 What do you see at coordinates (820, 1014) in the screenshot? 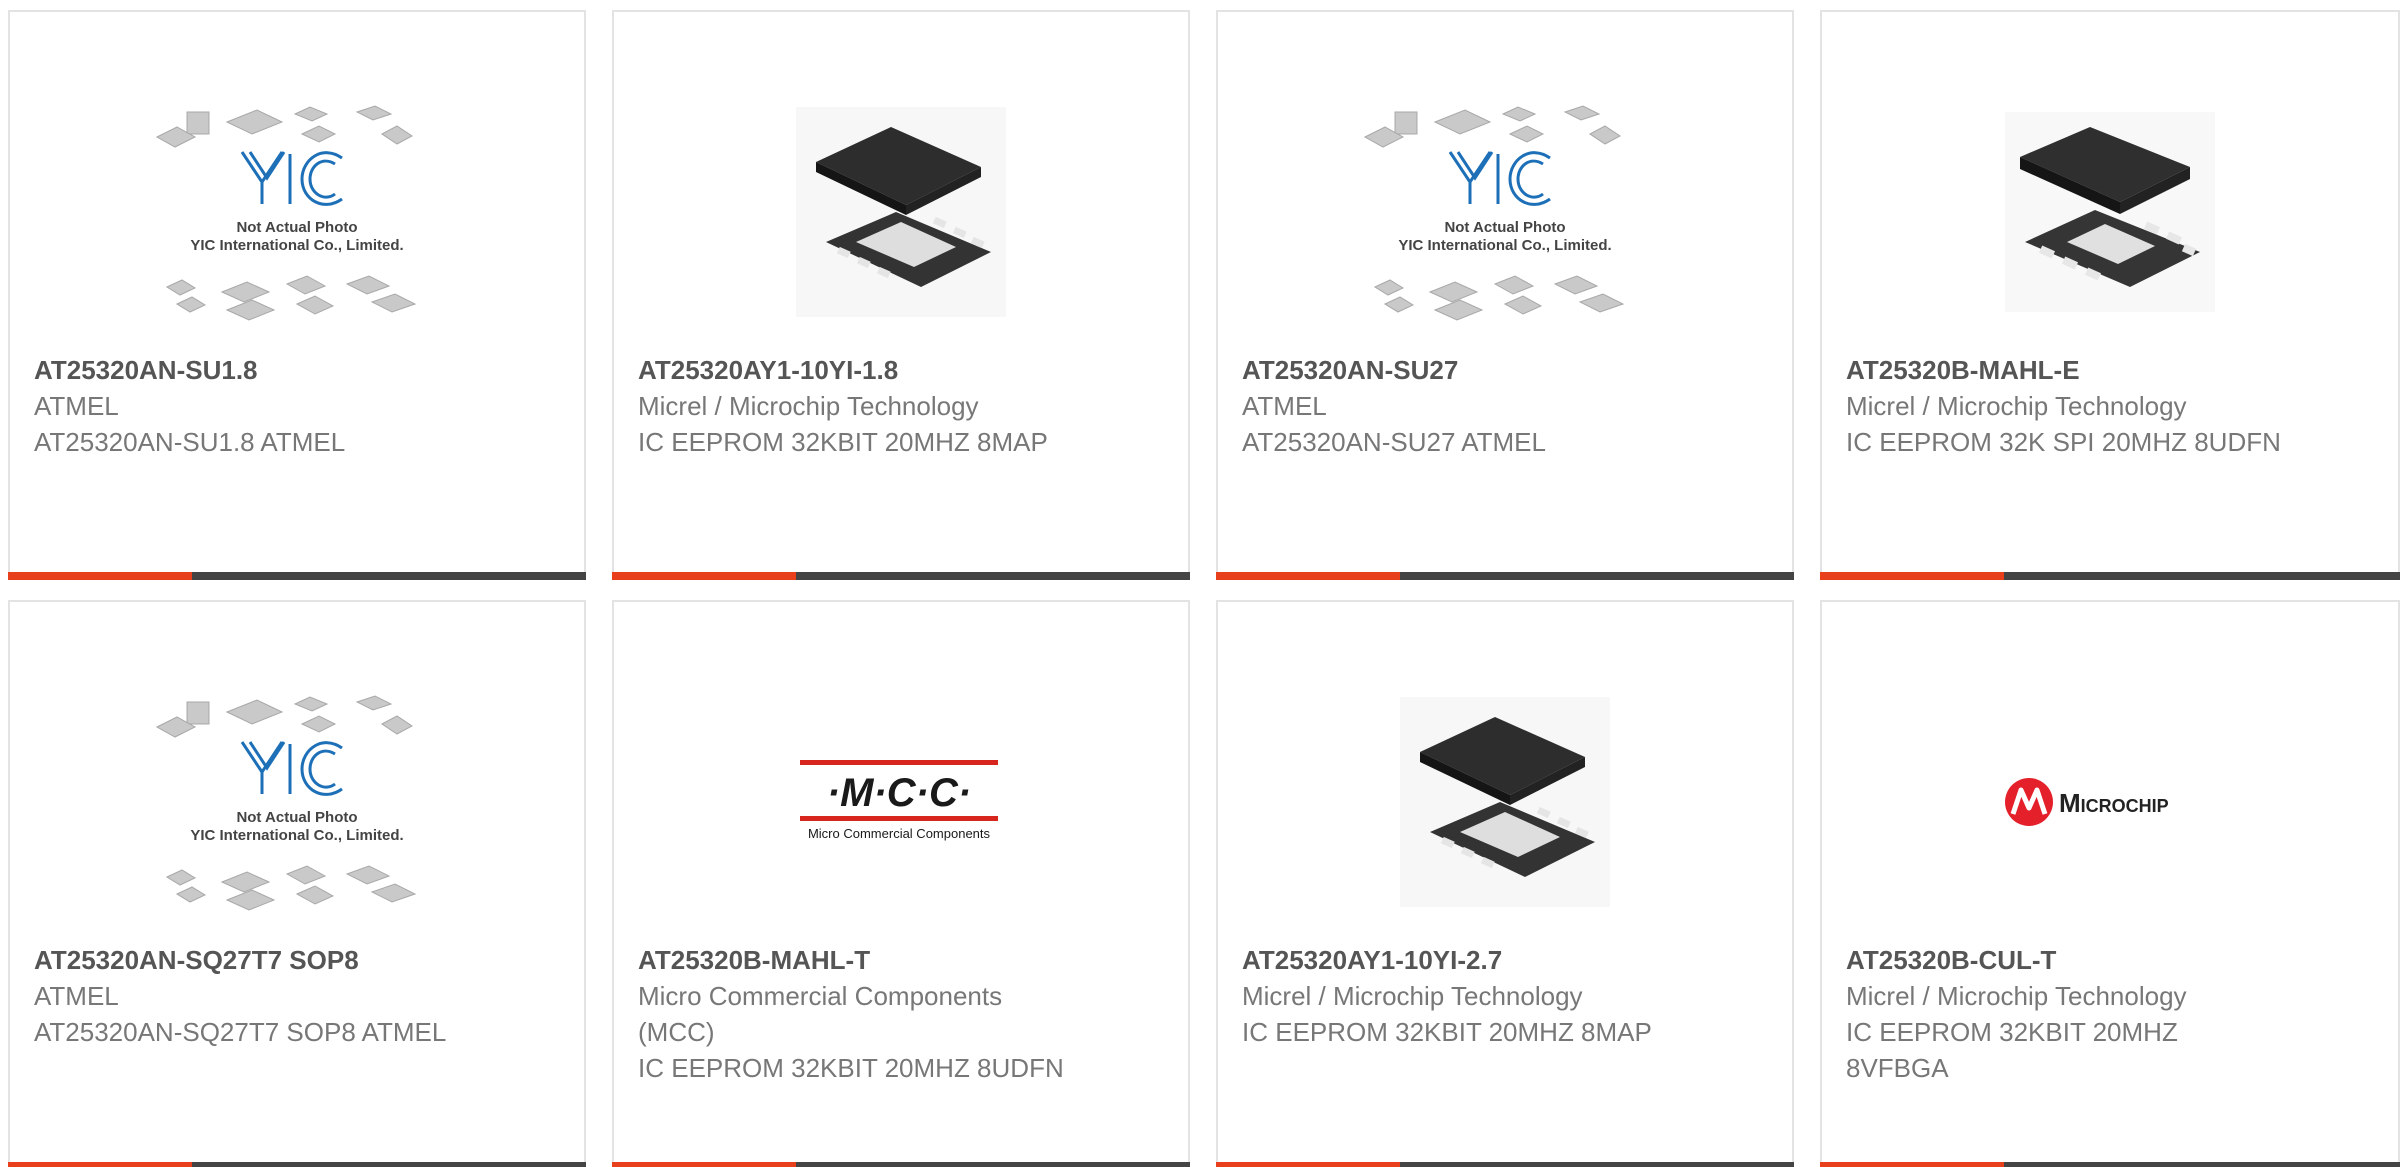
I see `manufacturer: Micro Commercial Components (MCC)` at bounding box center [820, 1014].